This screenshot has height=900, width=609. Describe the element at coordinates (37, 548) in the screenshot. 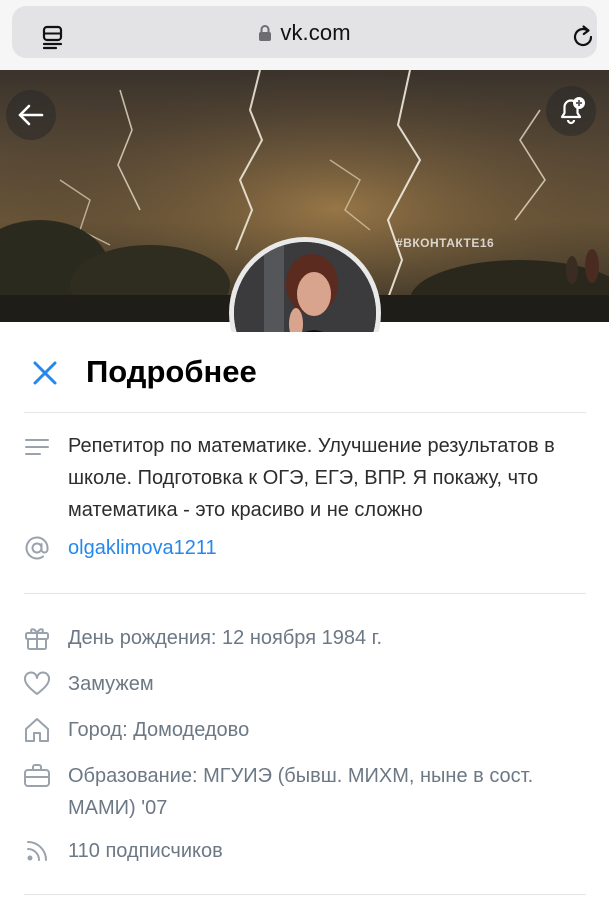

I see `at-sign-icon` at that location.